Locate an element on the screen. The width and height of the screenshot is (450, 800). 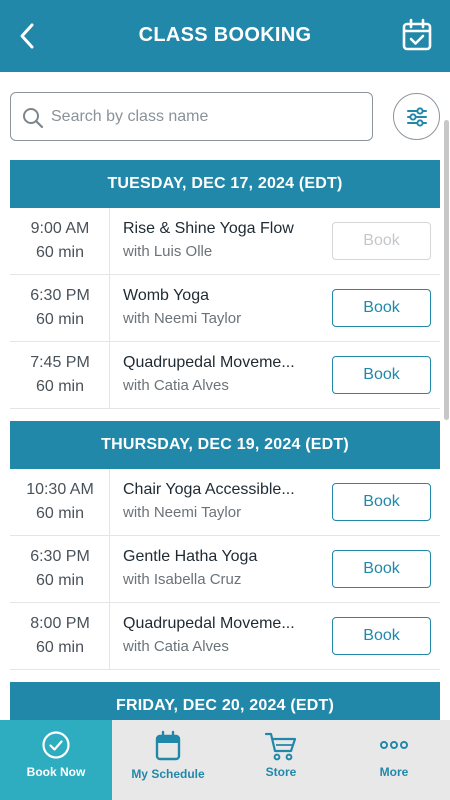
app-header: CLASS BOOKING is located at coordinates (225, 36).